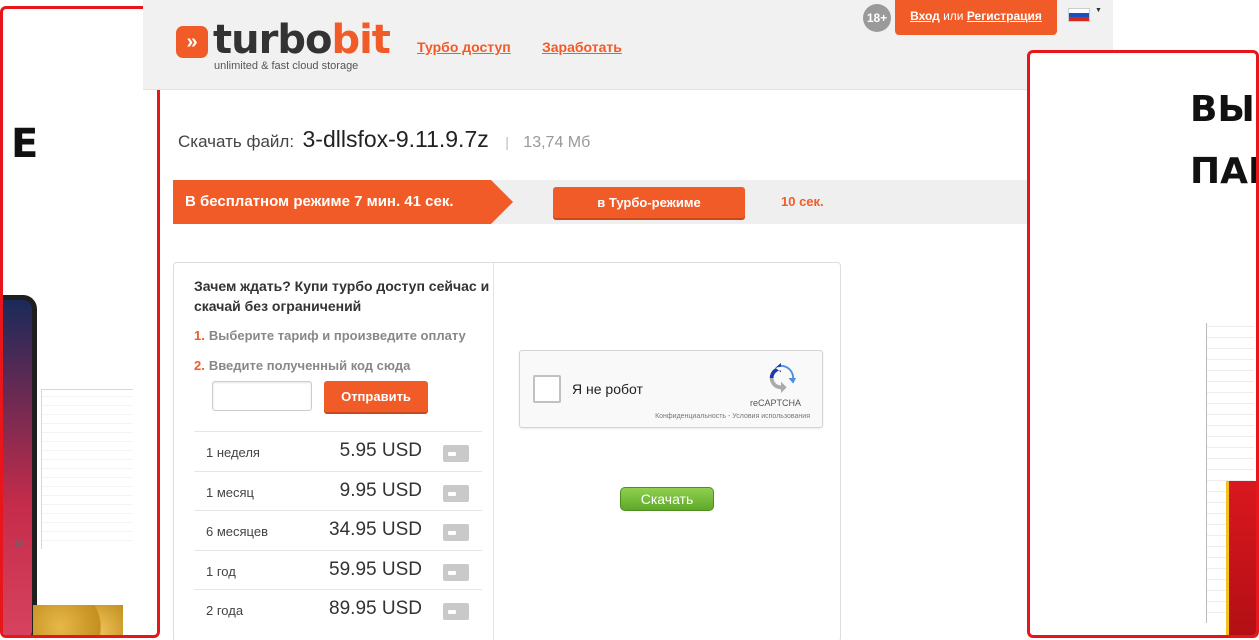 The image size is (1259, 640). What do you see at coordinates (302, 365) in the screenshot?
I see `step-enter-code: 2. Введите полученный код сюда` at bounding box center [302, 365].